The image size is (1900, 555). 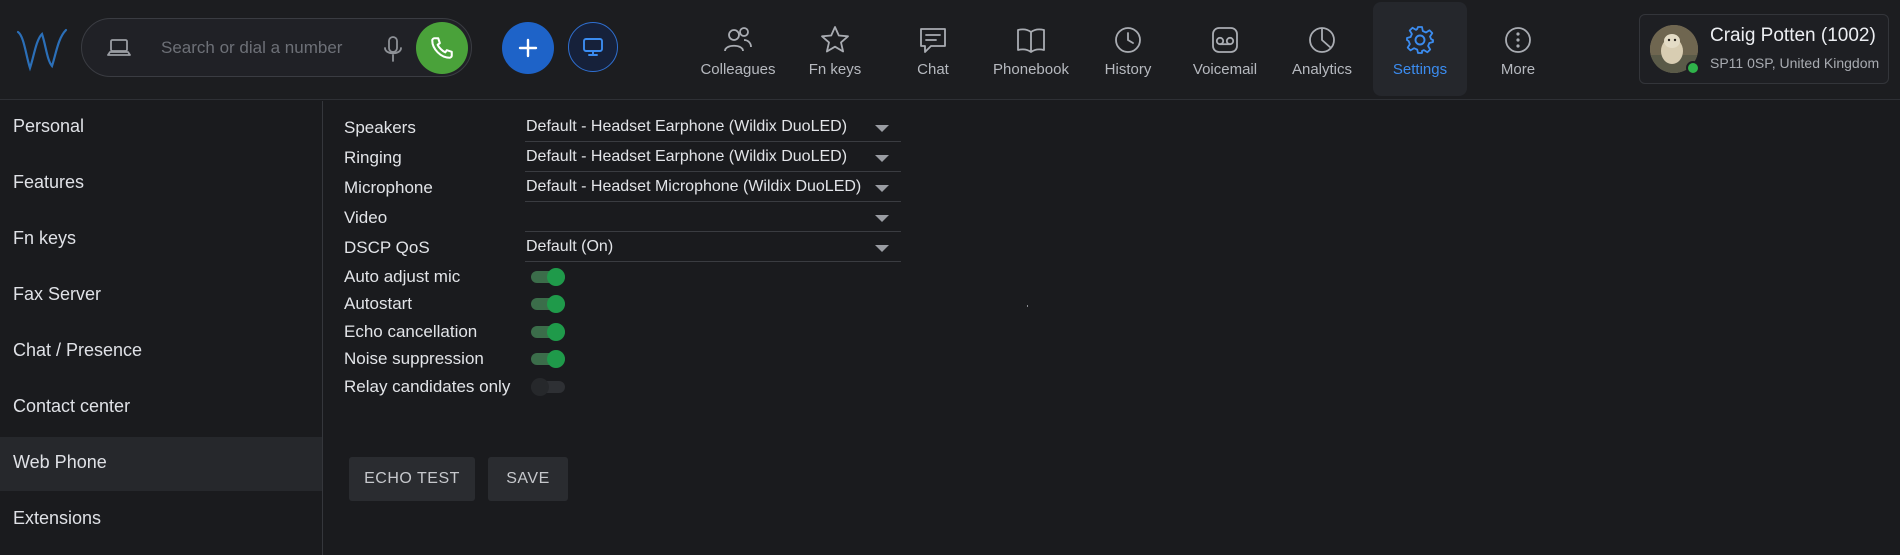 What do you see at coordinates (387, 247) in the screenshot?
I see `dscp-qos-label: DSCP QoS` at bounding box center [387, 247].